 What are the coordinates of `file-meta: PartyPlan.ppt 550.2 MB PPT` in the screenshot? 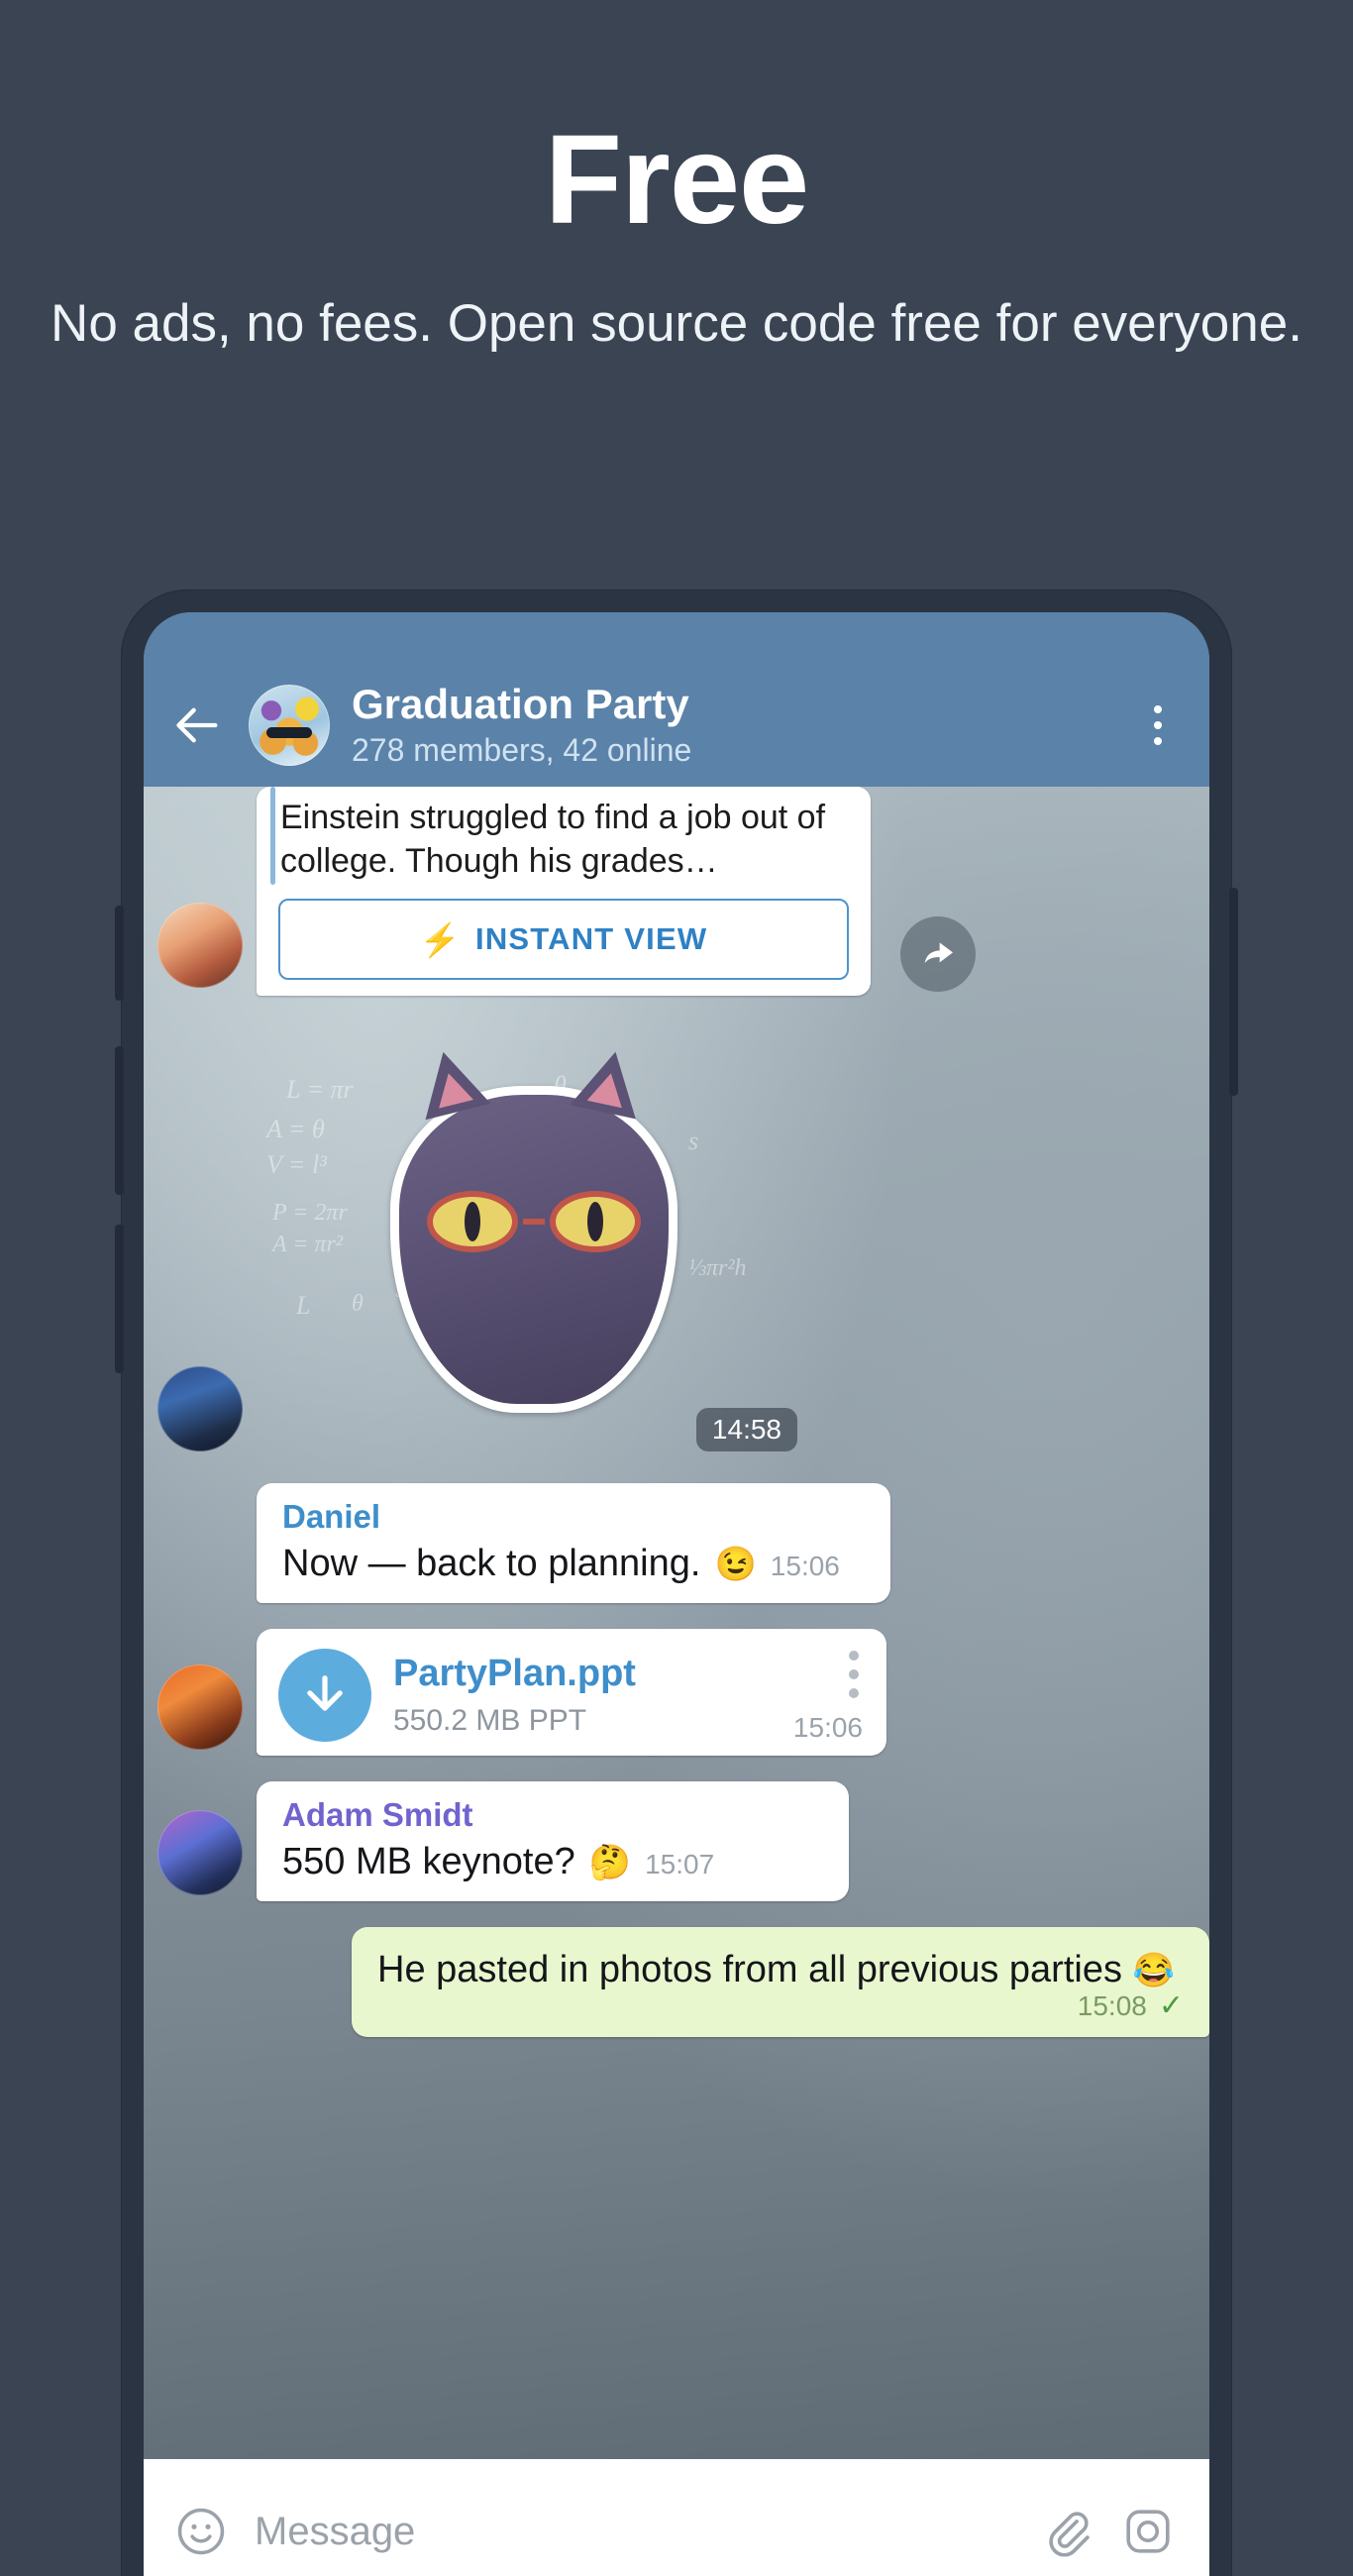 It's located at (514, 1695).